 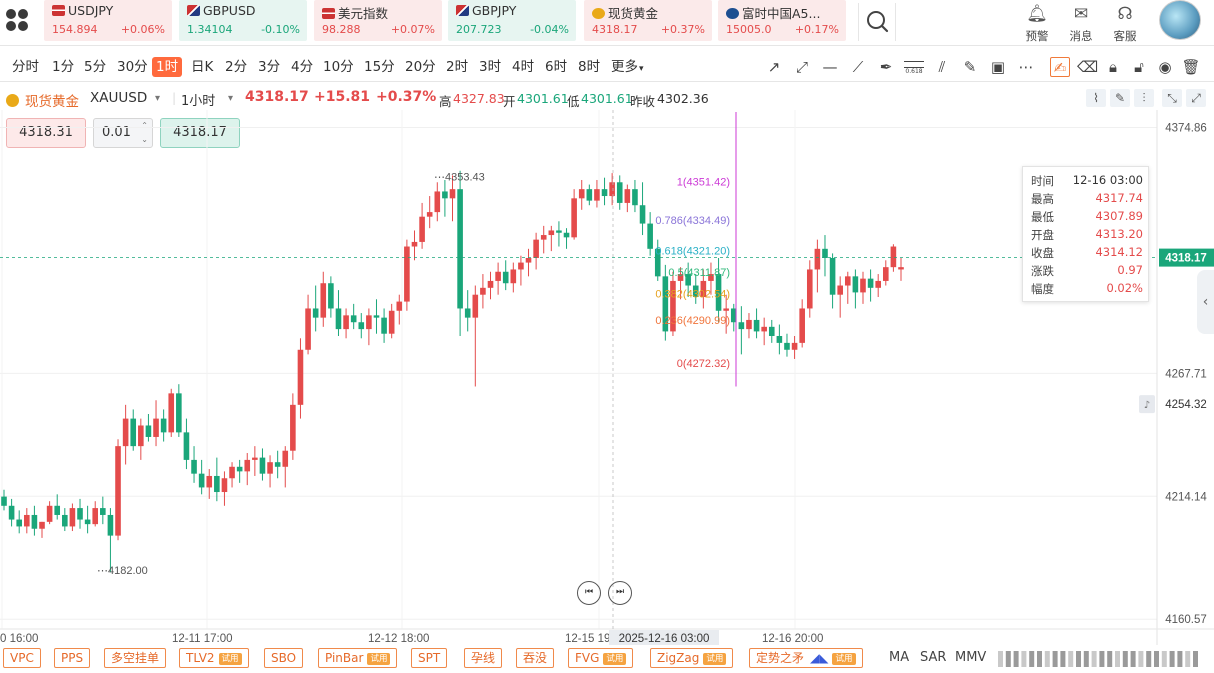 I want to click on timeframe-tab: 3分, so click(x=269, y=67).